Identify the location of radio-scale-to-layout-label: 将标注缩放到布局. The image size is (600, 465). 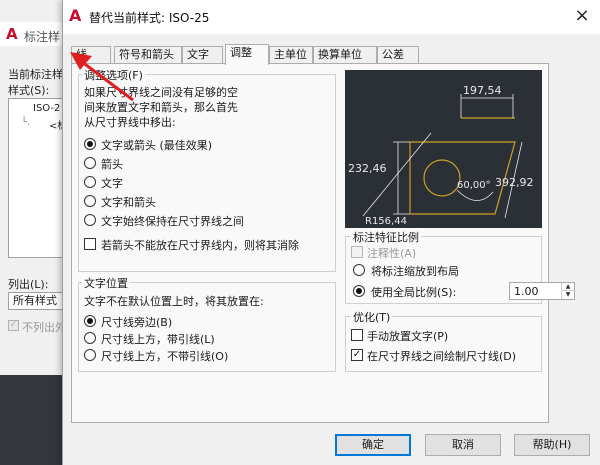
(415, 271).